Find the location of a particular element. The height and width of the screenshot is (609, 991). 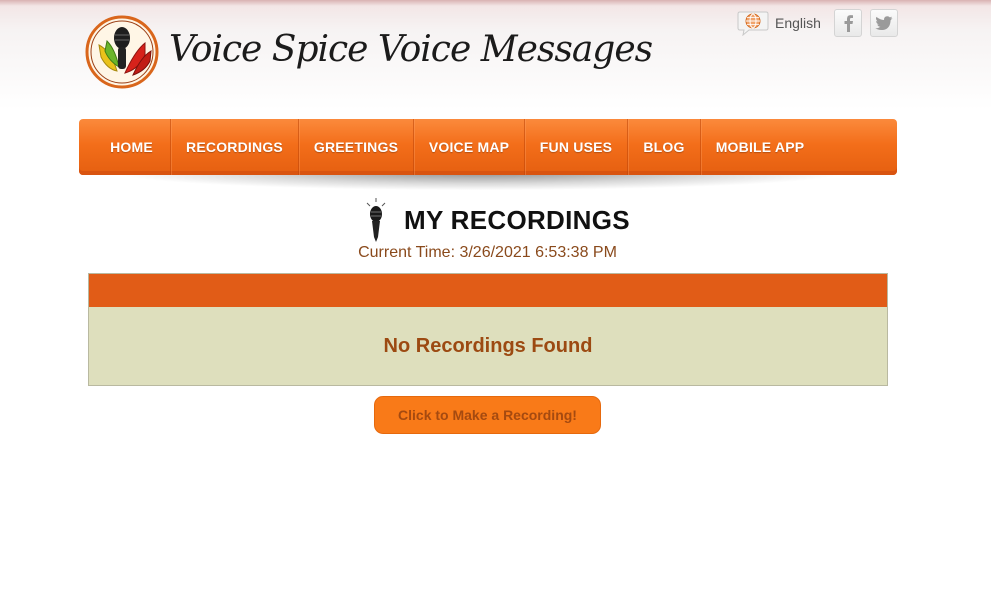

site-logo: Voice Spice Voice Messages is located at coordinates (369, 55).